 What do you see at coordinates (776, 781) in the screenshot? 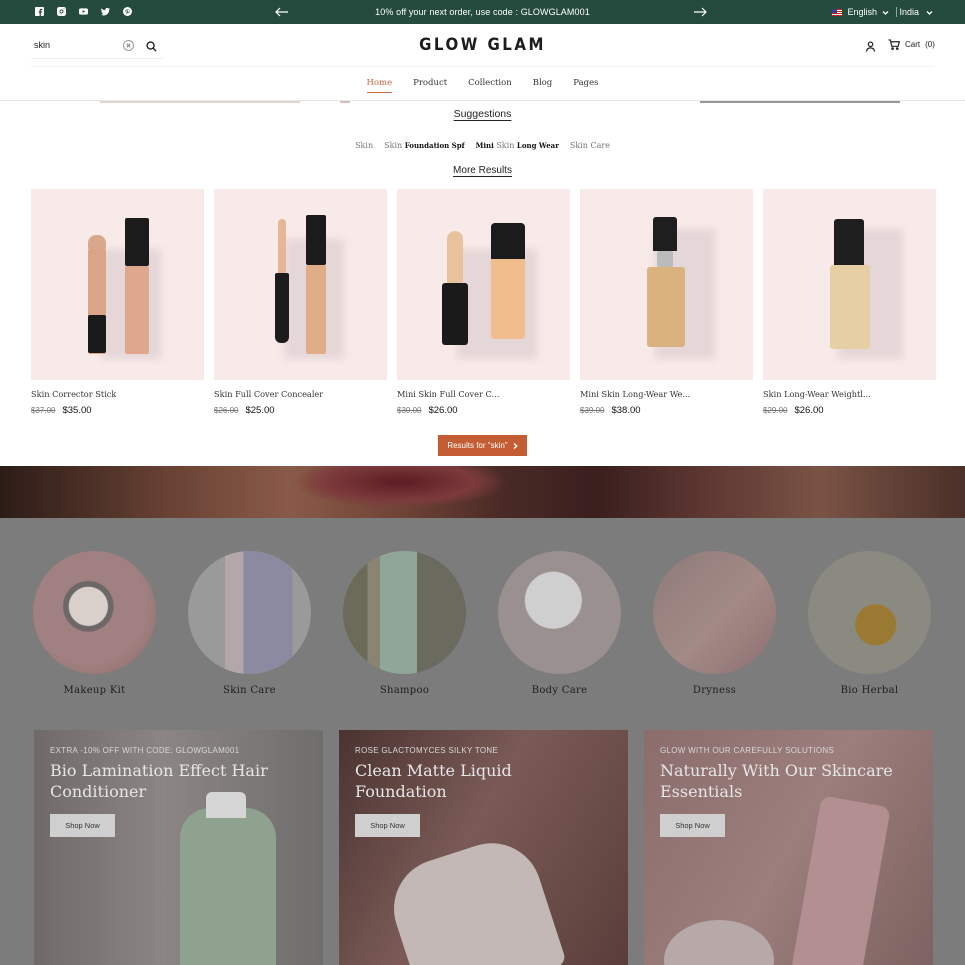
I see `banner-title: Naturally With Our Skincare Essentials` at bounding box center [776, 781].